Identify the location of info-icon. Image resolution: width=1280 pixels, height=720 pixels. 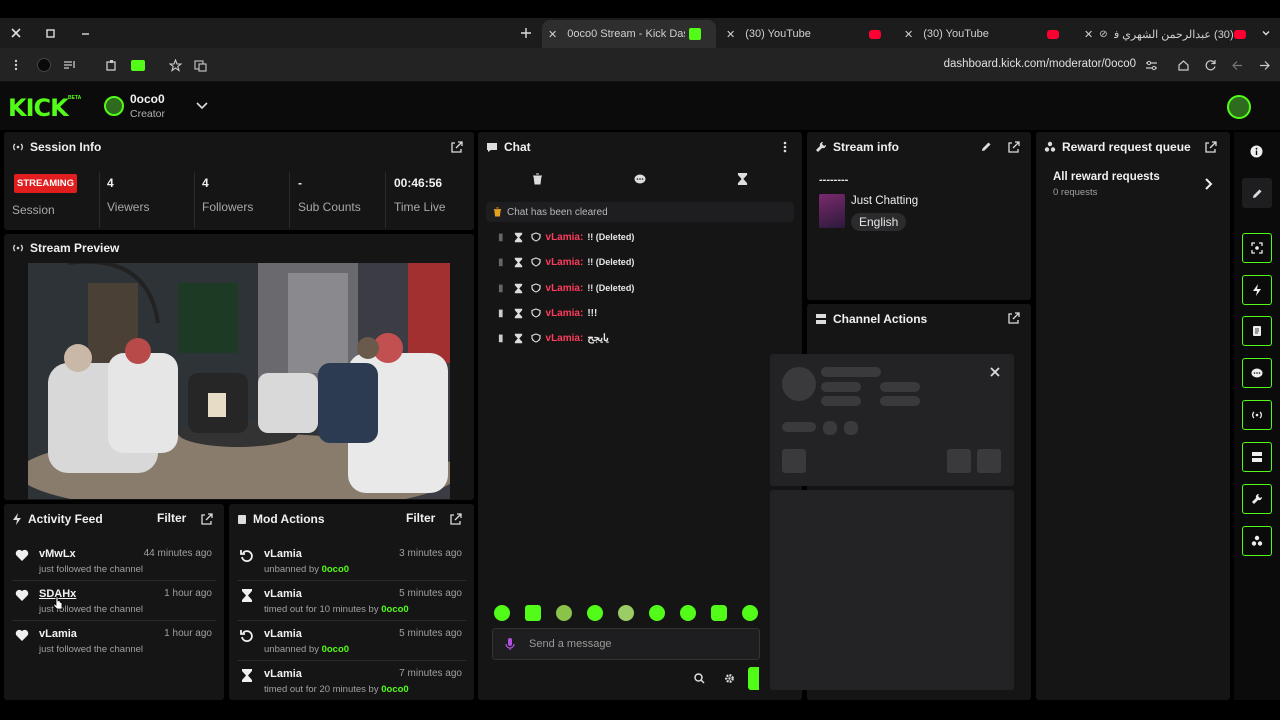
(1256, 151).